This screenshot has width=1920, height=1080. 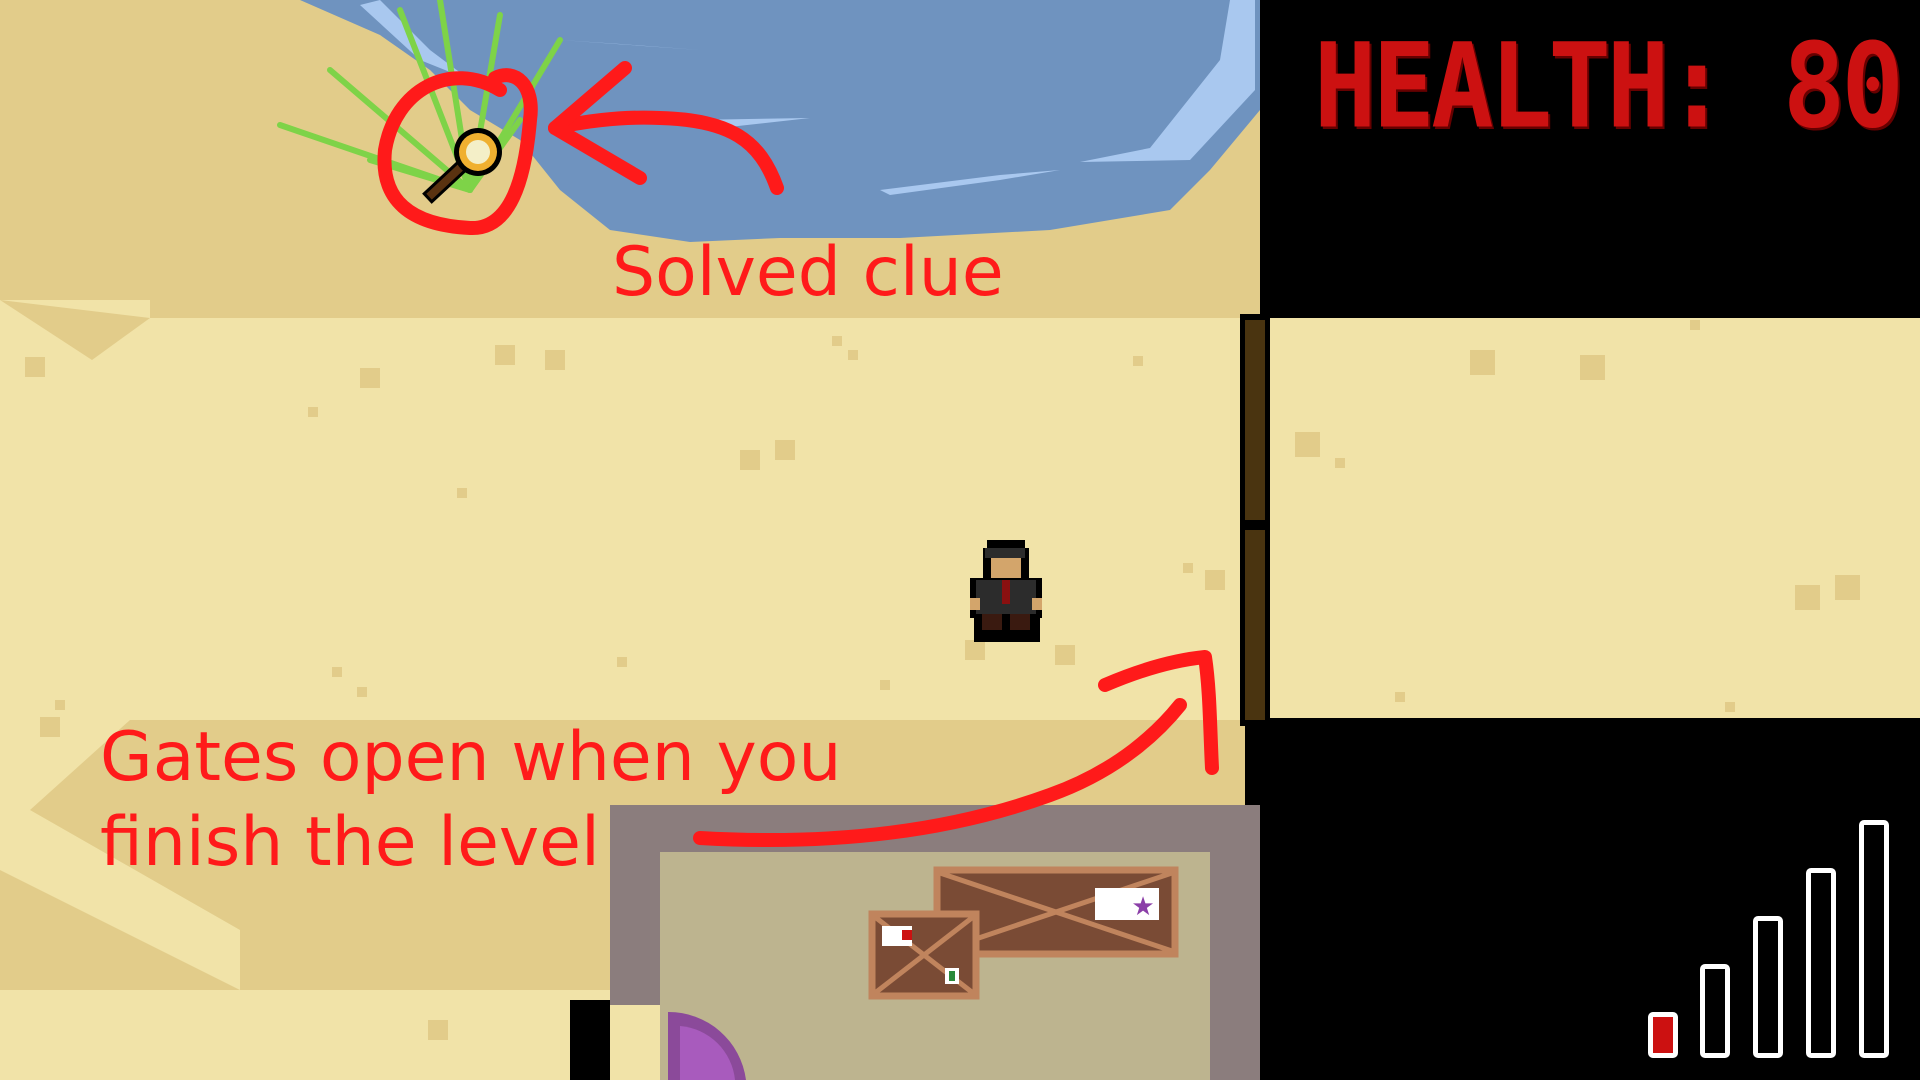 What do you see at coordinates (1255, 520) in the screenshot?
I see `gate` at bounding box center [1255, 520].